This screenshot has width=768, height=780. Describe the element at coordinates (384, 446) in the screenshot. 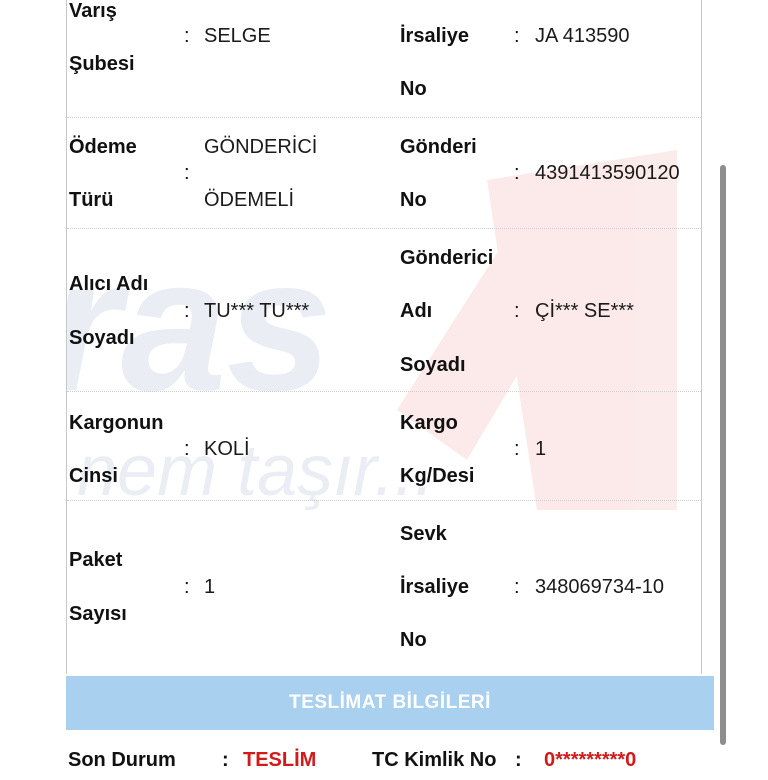

I see `table-row: Kargonun Cinsi : KOLİ Kargo Kg/Desi : 1` at that location.